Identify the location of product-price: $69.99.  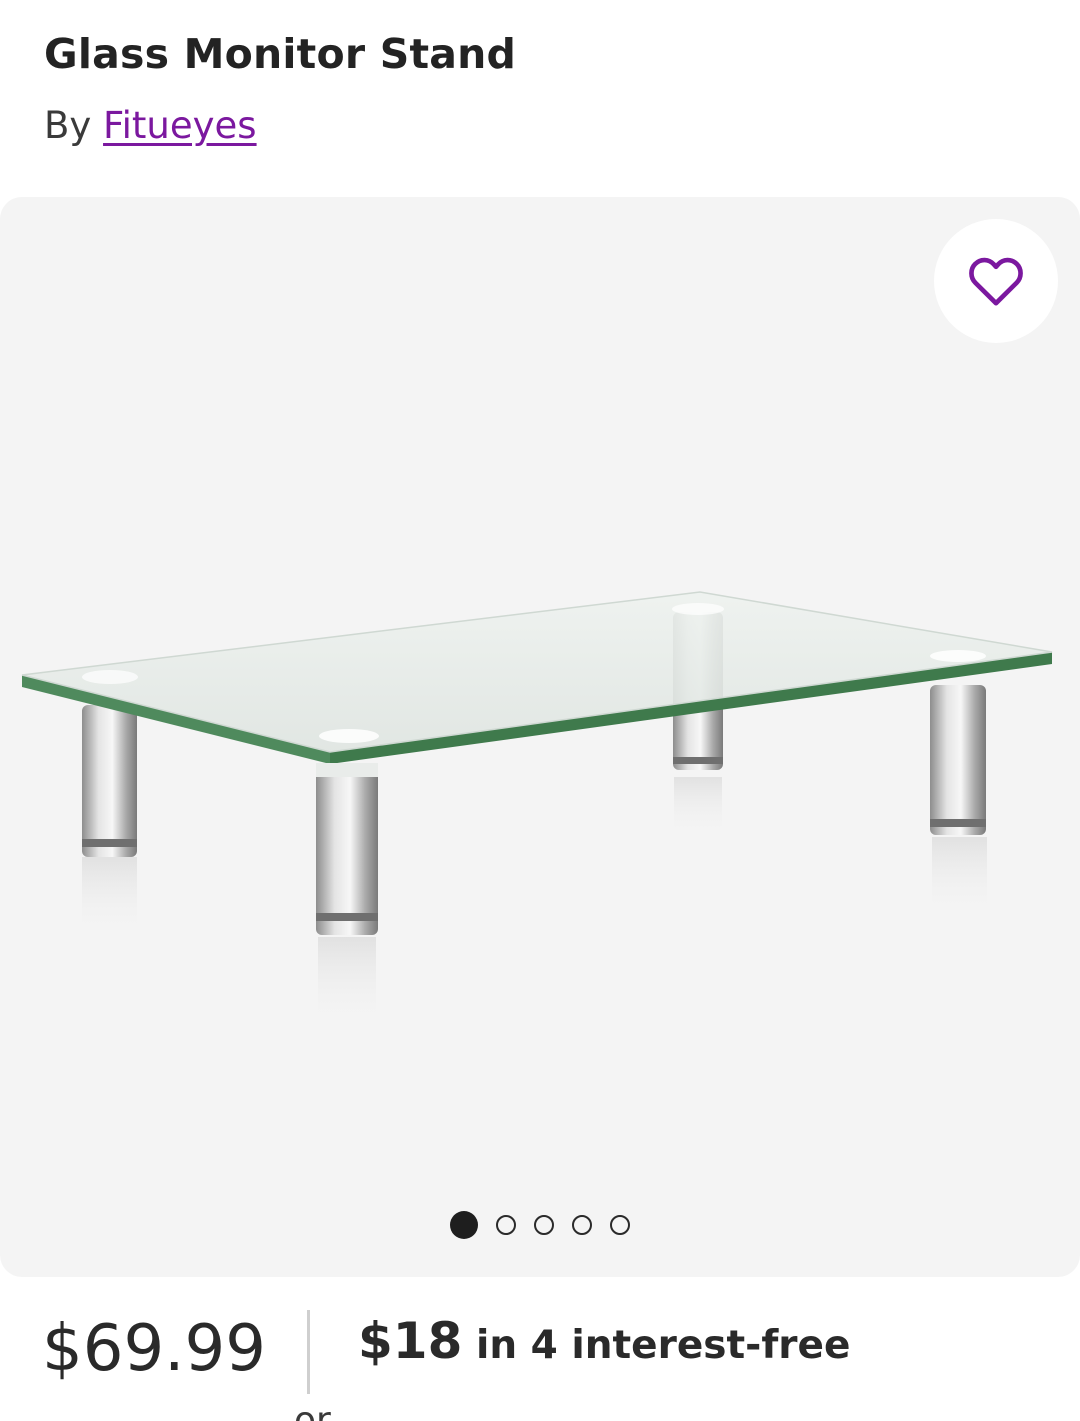
(154, 1349).